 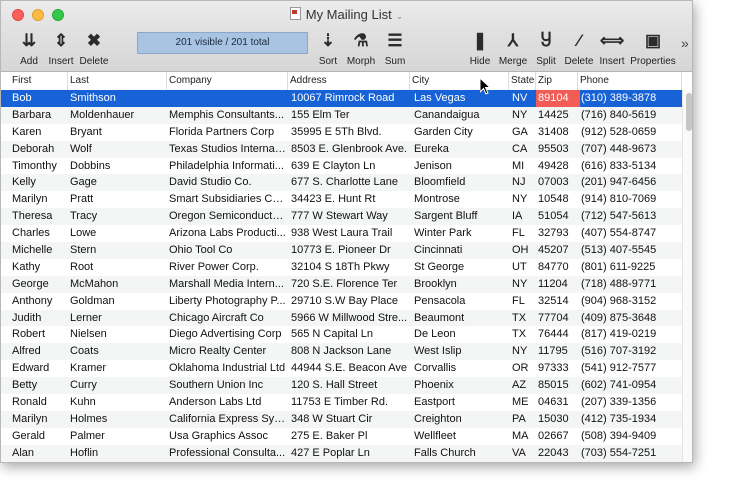 I want to click on cell-zip: 11795, so click(x=558, y=351).